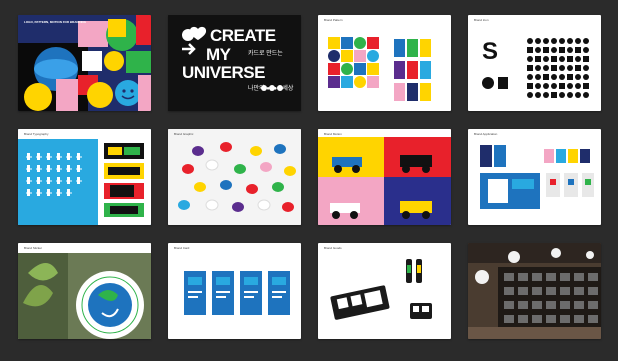 This screenshot has width=618, height=361. What do you see at coordinates (481, 20) in the screenshot?
I see `tile-caption: Brand Icon` at bounding box center [481, 20].